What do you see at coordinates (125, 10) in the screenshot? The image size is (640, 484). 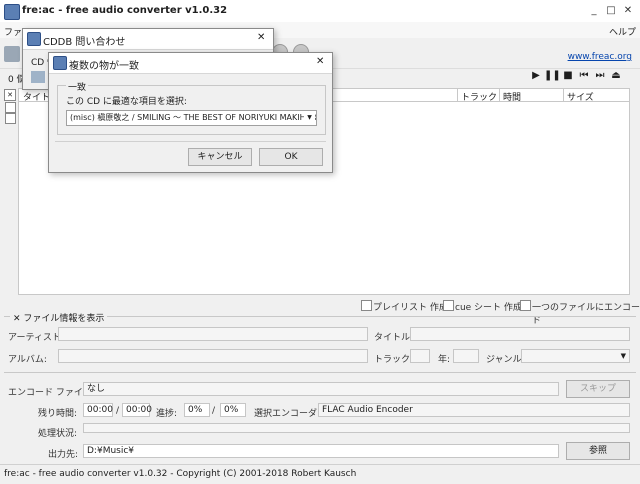 I see `window-title: fre:ac - free audio converter v1.0.32` at bounding box center [125, 10].